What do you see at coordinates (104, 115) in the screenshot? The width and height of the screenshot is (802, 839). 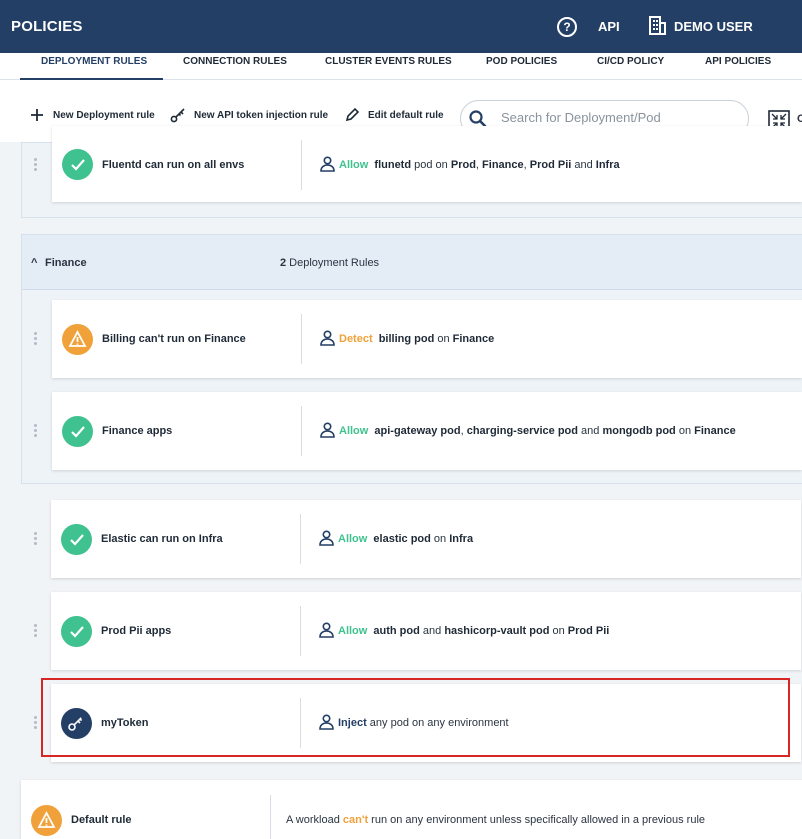 I see `new-deployment-rule-label: New Deployment rule` at bounding box center [104, 115].